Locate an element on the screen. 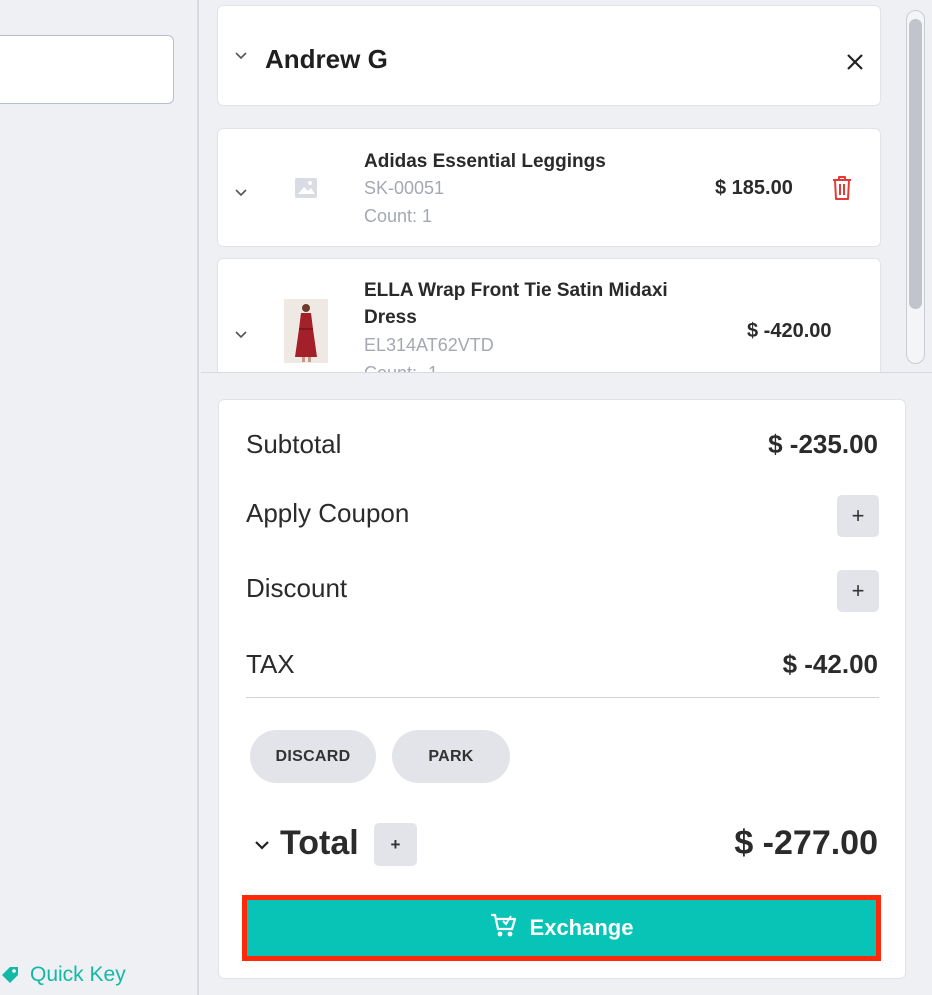 This screenshot has width=932, height=995. total-value: $ -277.00 is located at coordinates (806, 843).